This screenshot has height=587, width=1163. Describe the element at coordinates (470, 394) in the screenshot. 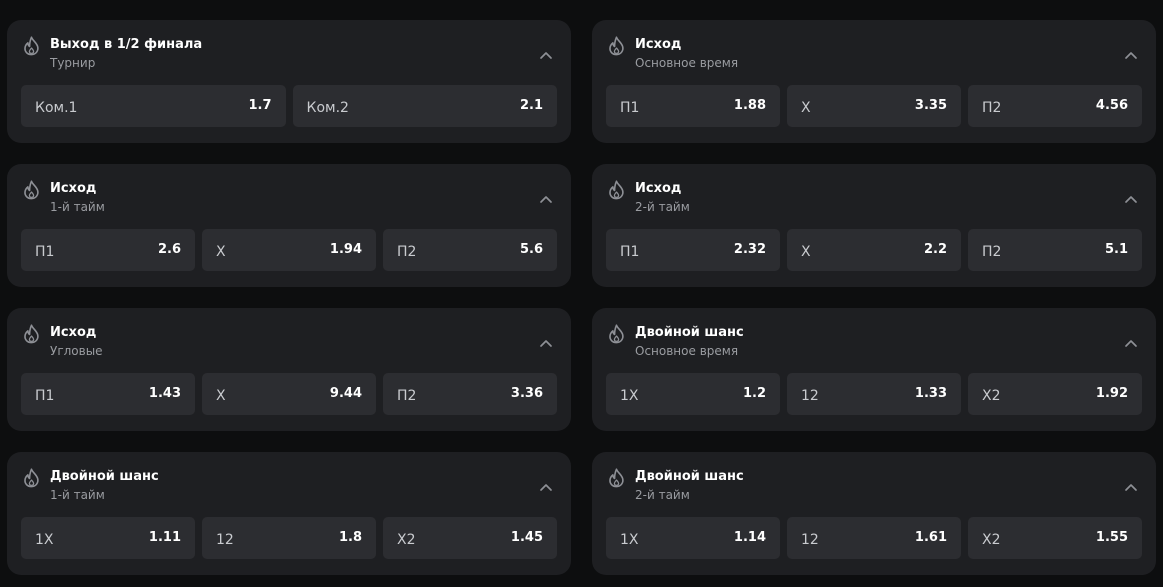

I see `odds-button: П2 3.36` at that location.